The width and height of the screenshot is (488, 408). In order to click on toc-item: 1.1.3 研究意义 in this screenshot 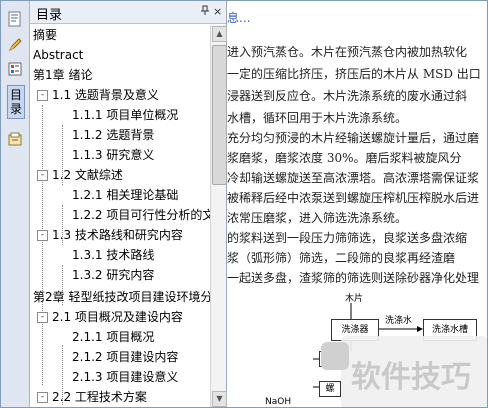, I will do `click(113, 155)`.